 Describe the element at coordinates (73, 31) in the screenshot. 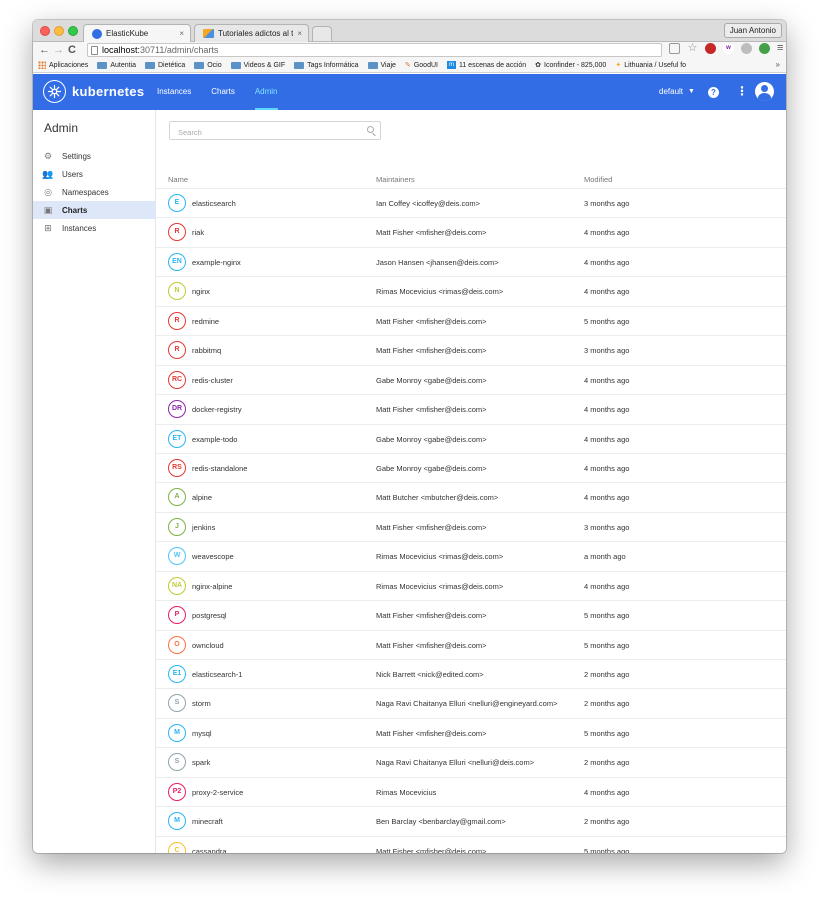

I see `zoom-window-button` at that location.